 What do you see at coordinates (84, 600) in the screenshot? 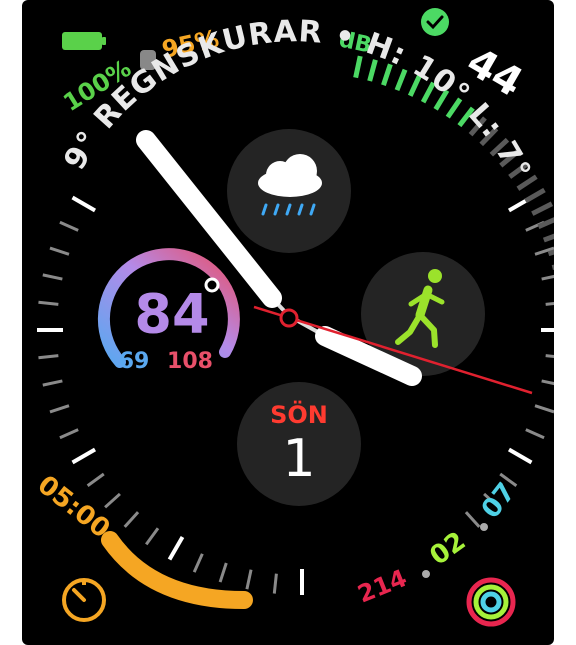
I see `timer-icon` at bounding box center [84, 600].